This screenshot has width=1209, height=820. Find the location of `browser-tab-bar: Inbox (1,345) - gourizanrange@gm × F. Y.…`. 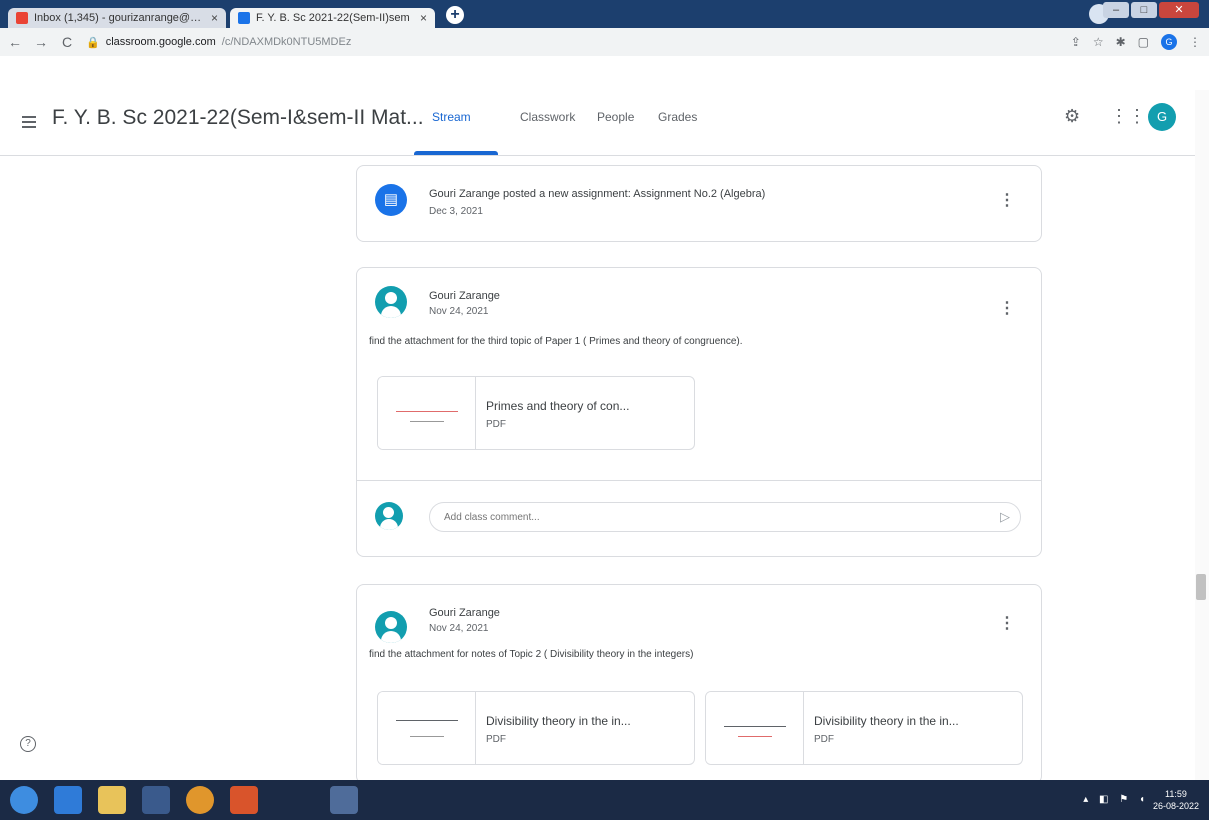

browser-tab-bar: Inbox (1,345) - gourizanrange@gm × F. Y.… is located at coordinates (604, 14).